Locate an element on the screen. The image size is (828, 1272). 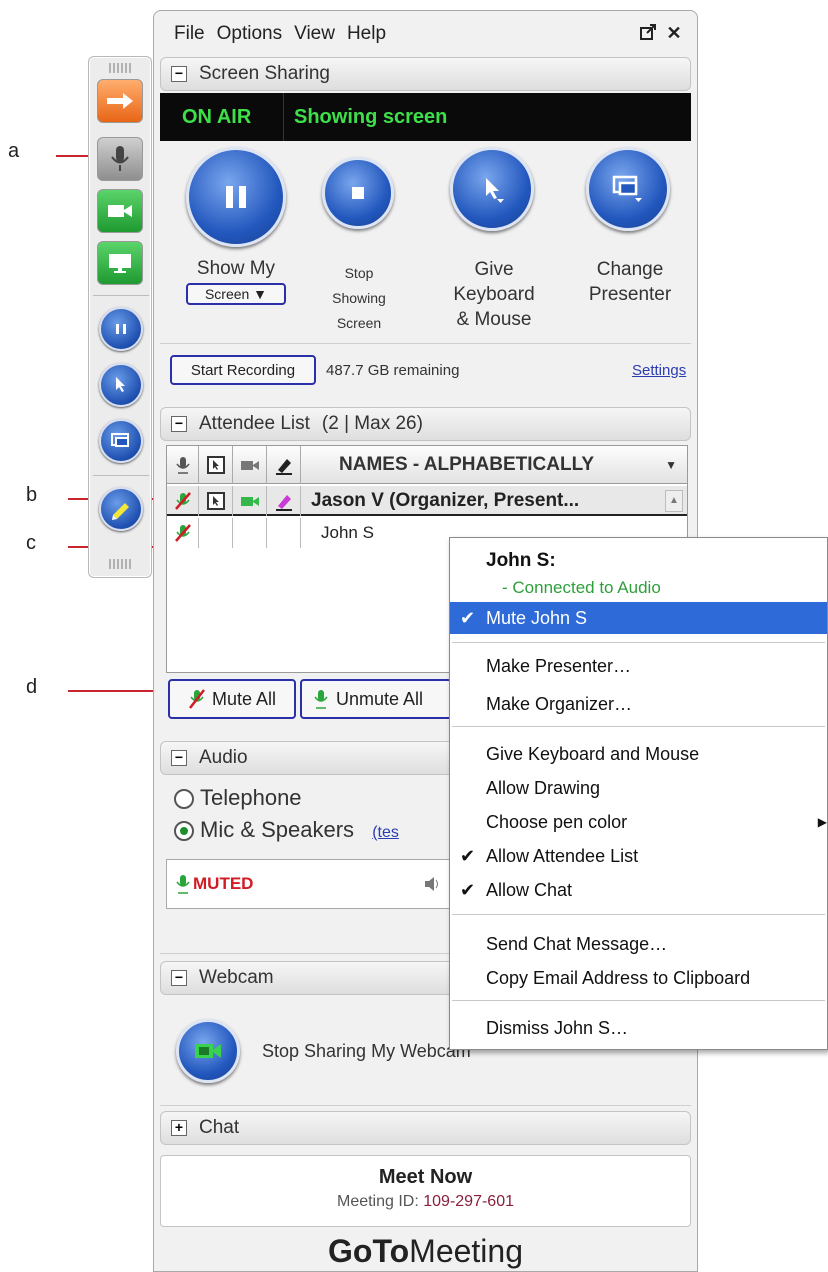
screen-share-button is located at coordinates (120, 263).